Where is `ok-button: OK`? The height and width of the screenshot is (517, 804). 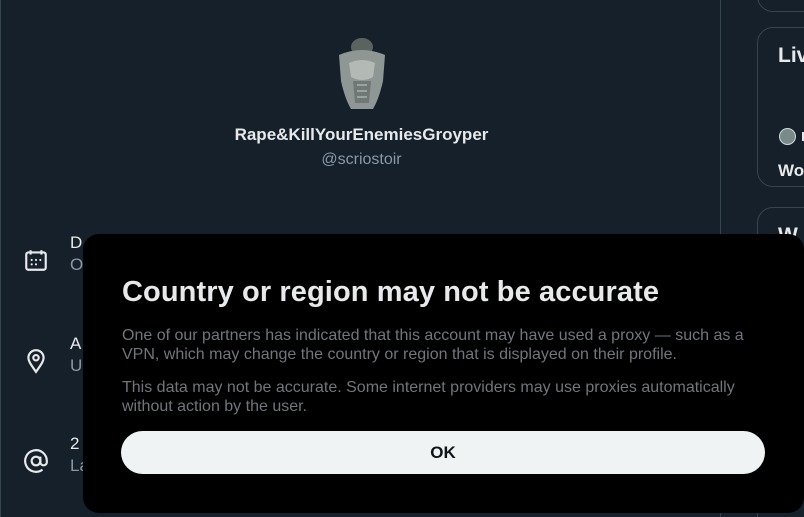 ok-button: OK is located at coordinates (443, 452).